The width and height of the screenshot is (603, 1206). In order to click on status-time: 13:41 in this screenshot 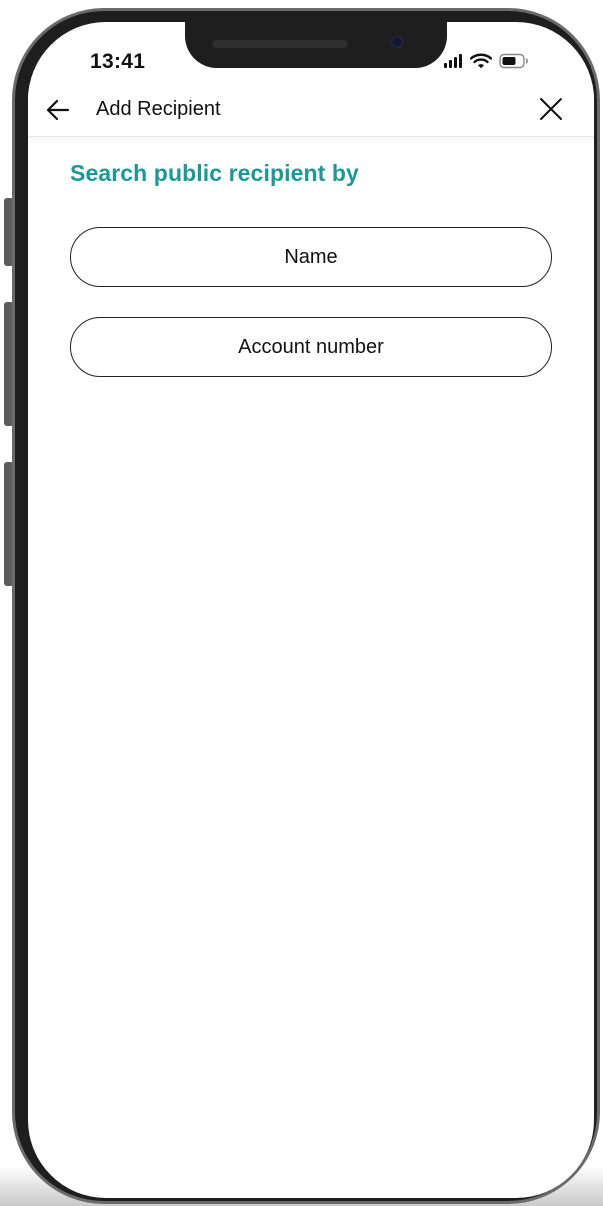, I will do `click(118, 61)`.